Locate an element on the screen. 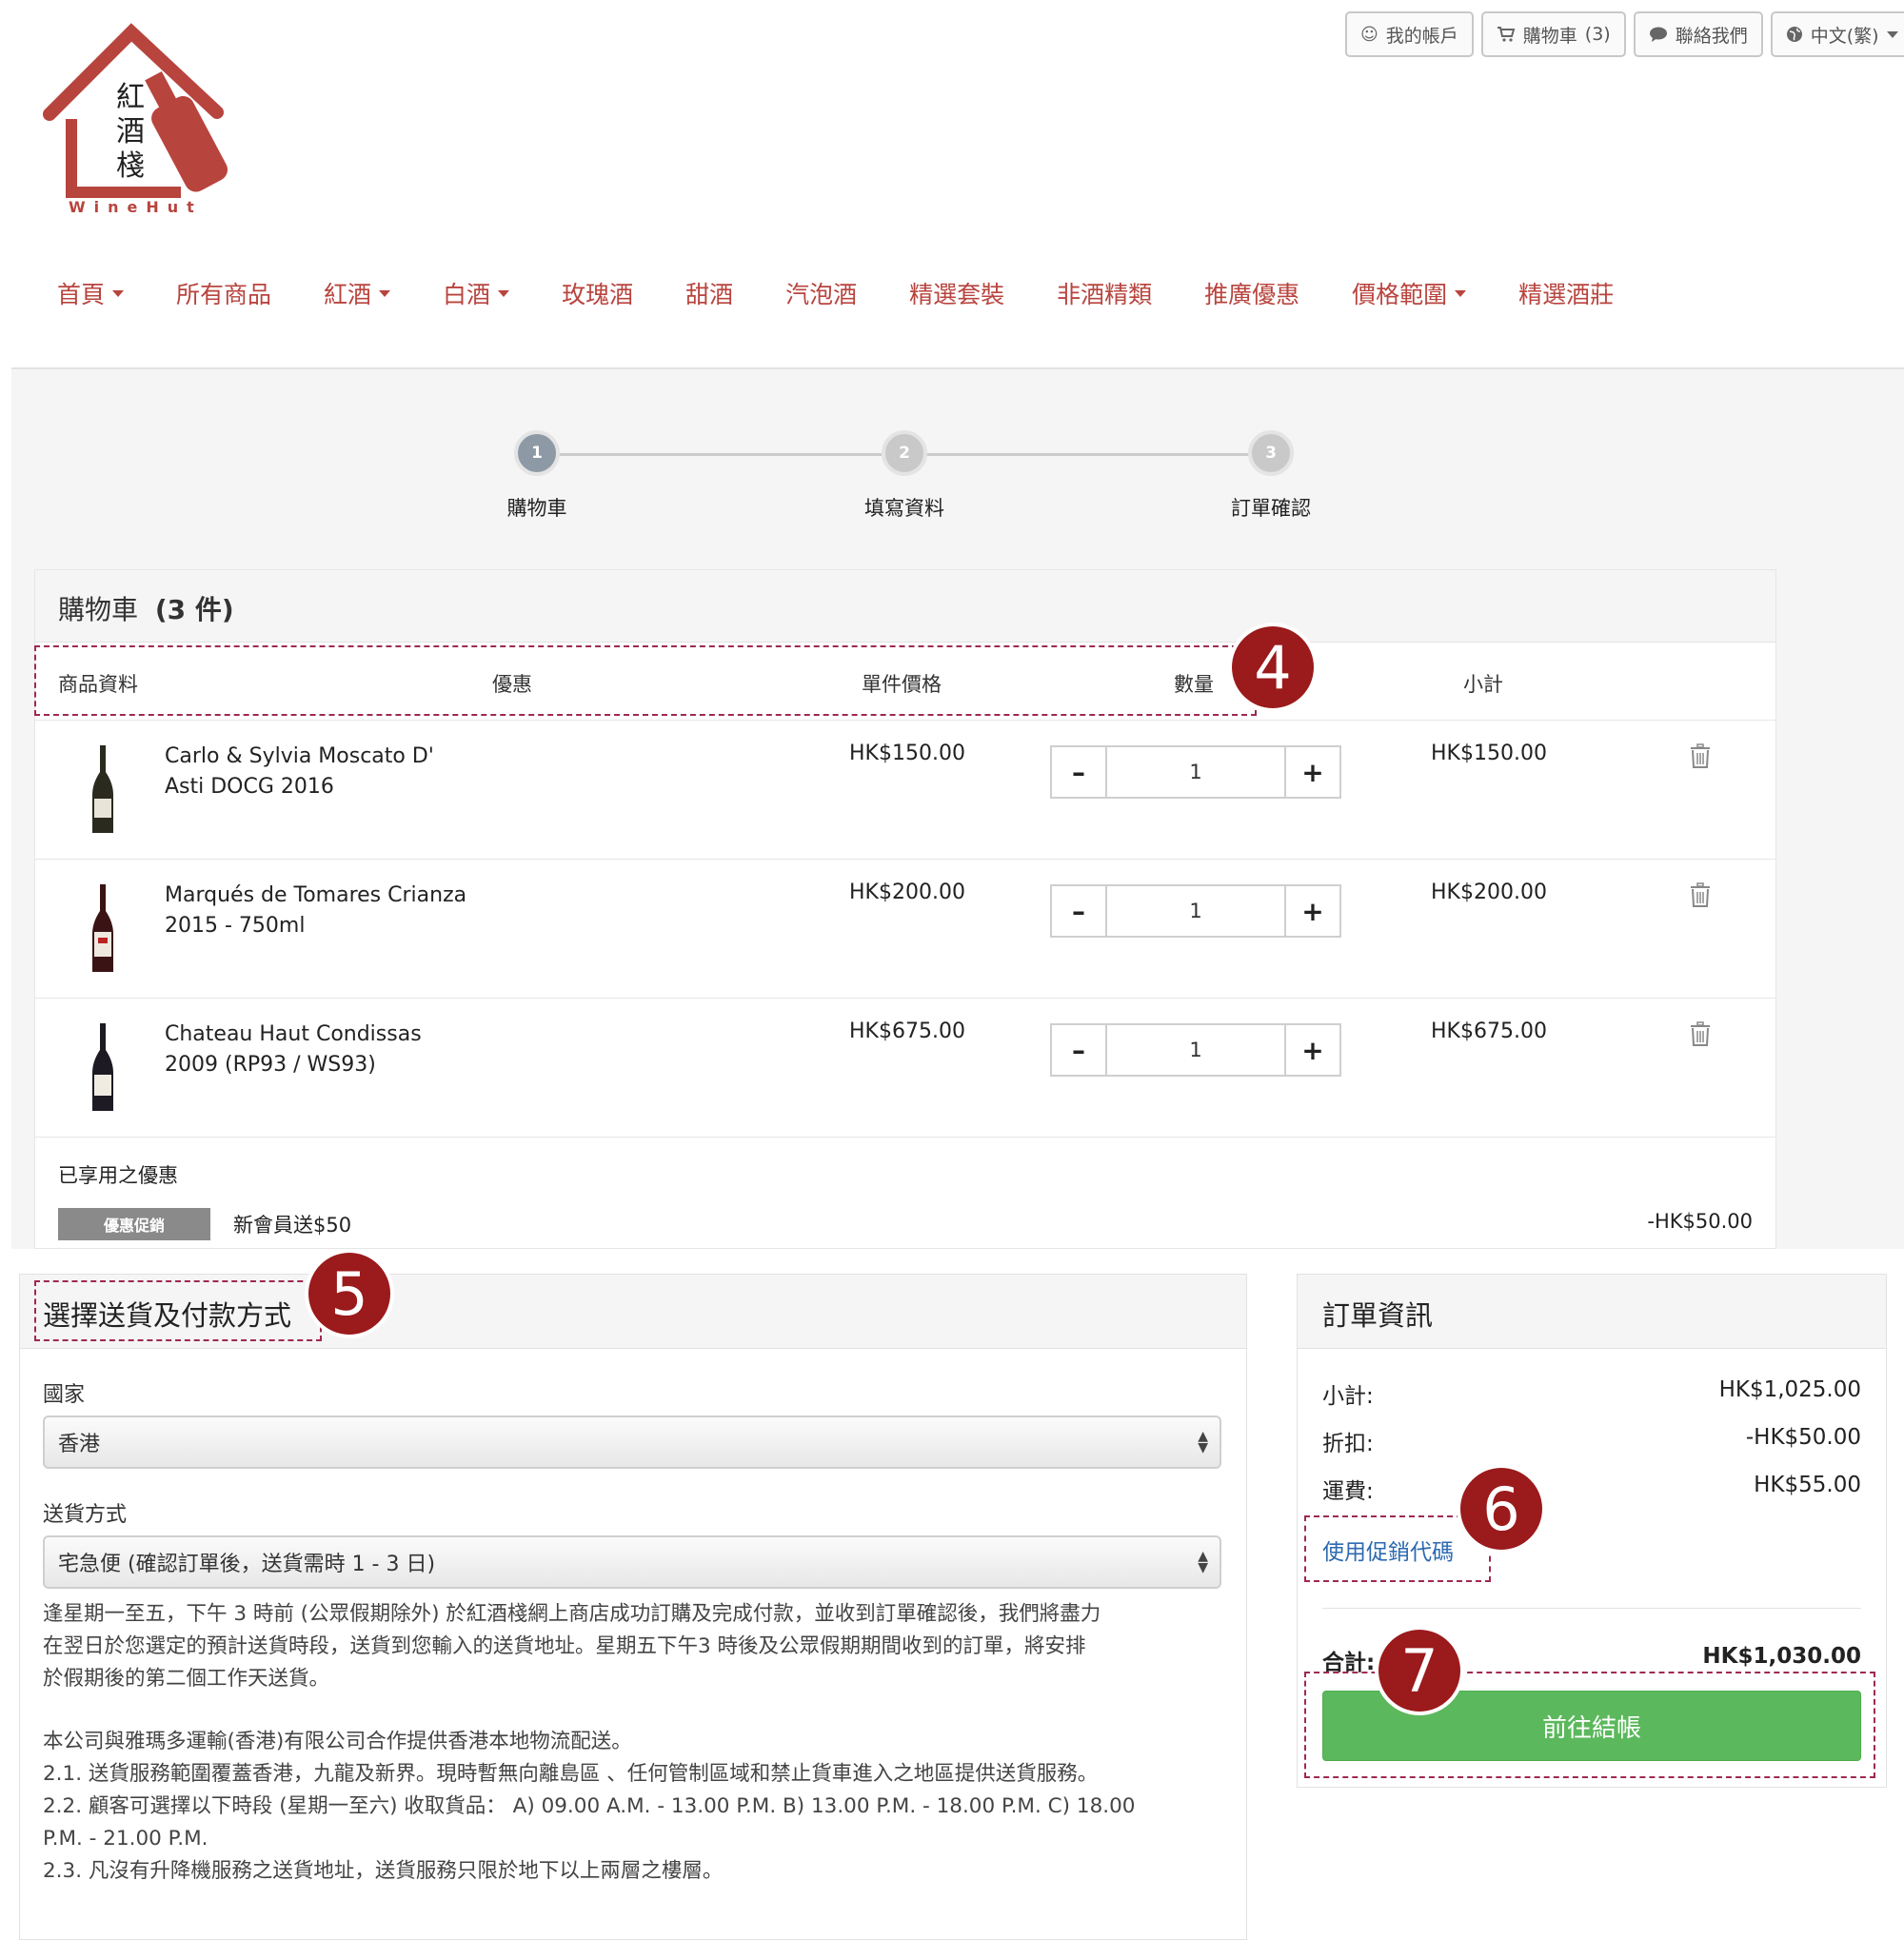 This screenshot has width=1904, height=1940. product-name: Carlo & Sylvia Moscato D' Asti DOCG 2016 is located at coordinates (317, 772).